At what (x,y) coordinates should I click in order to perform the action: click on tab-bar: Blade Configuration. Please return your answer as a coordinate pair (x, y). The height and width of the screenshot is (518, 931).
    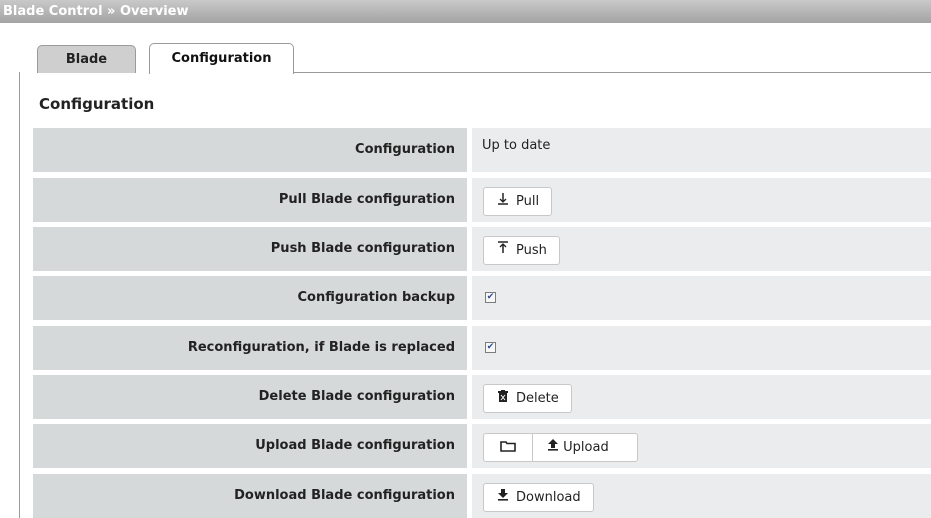
    Looking at the image, I should click on (475, 58).